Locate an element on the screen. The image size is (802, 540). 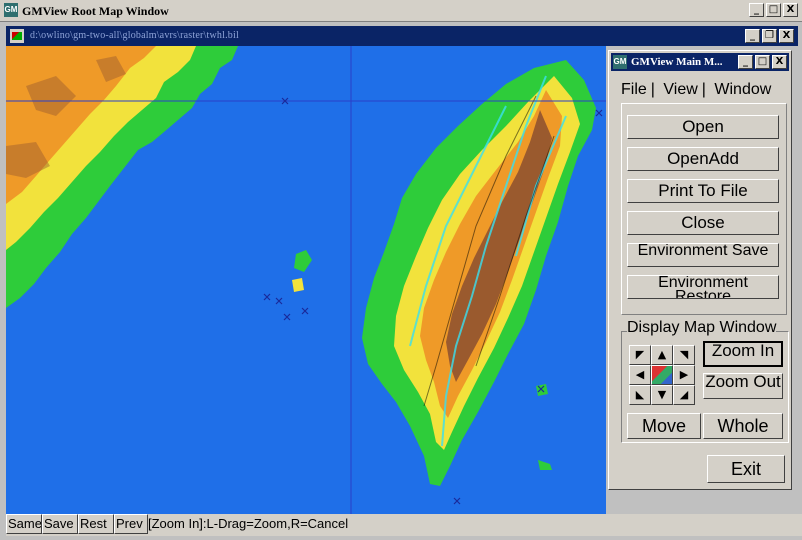
zoom-in-button: Zoom In is located at coordinates (743, 354).